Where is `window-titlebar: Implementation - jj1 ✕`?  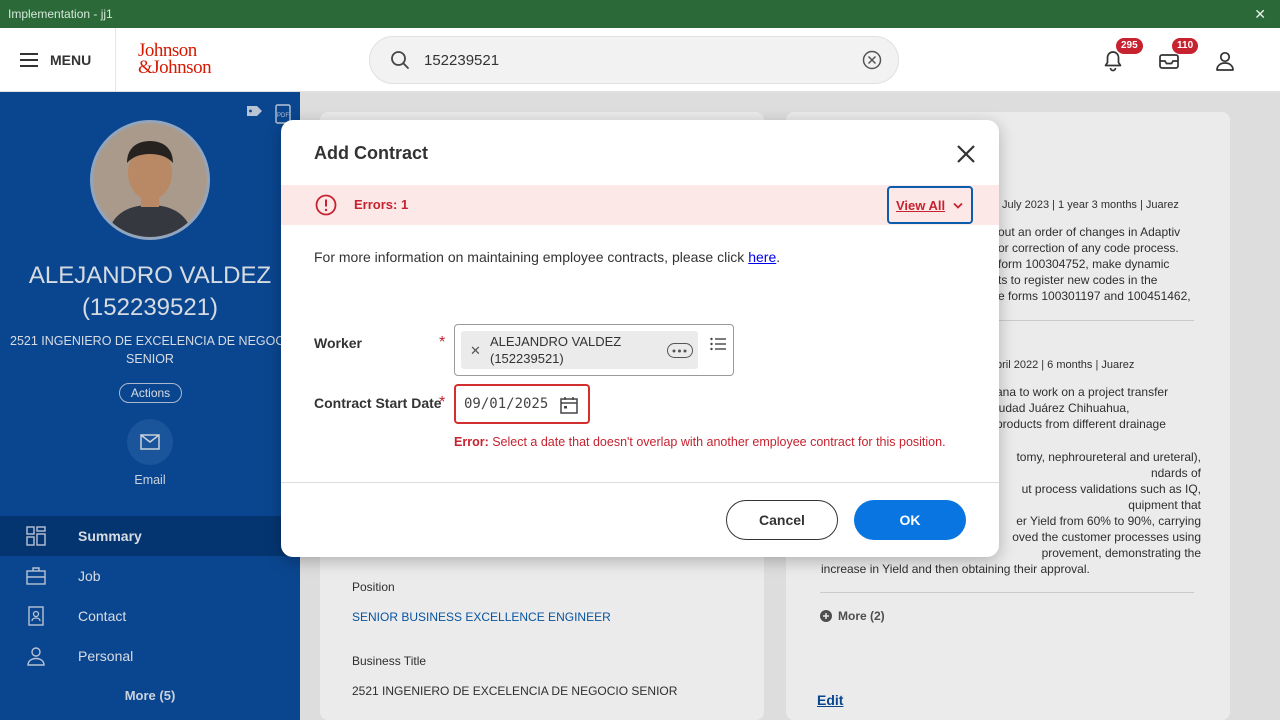 window-titlebar: Implementation - jj1 ✕ is located at coordinates (640, 14).